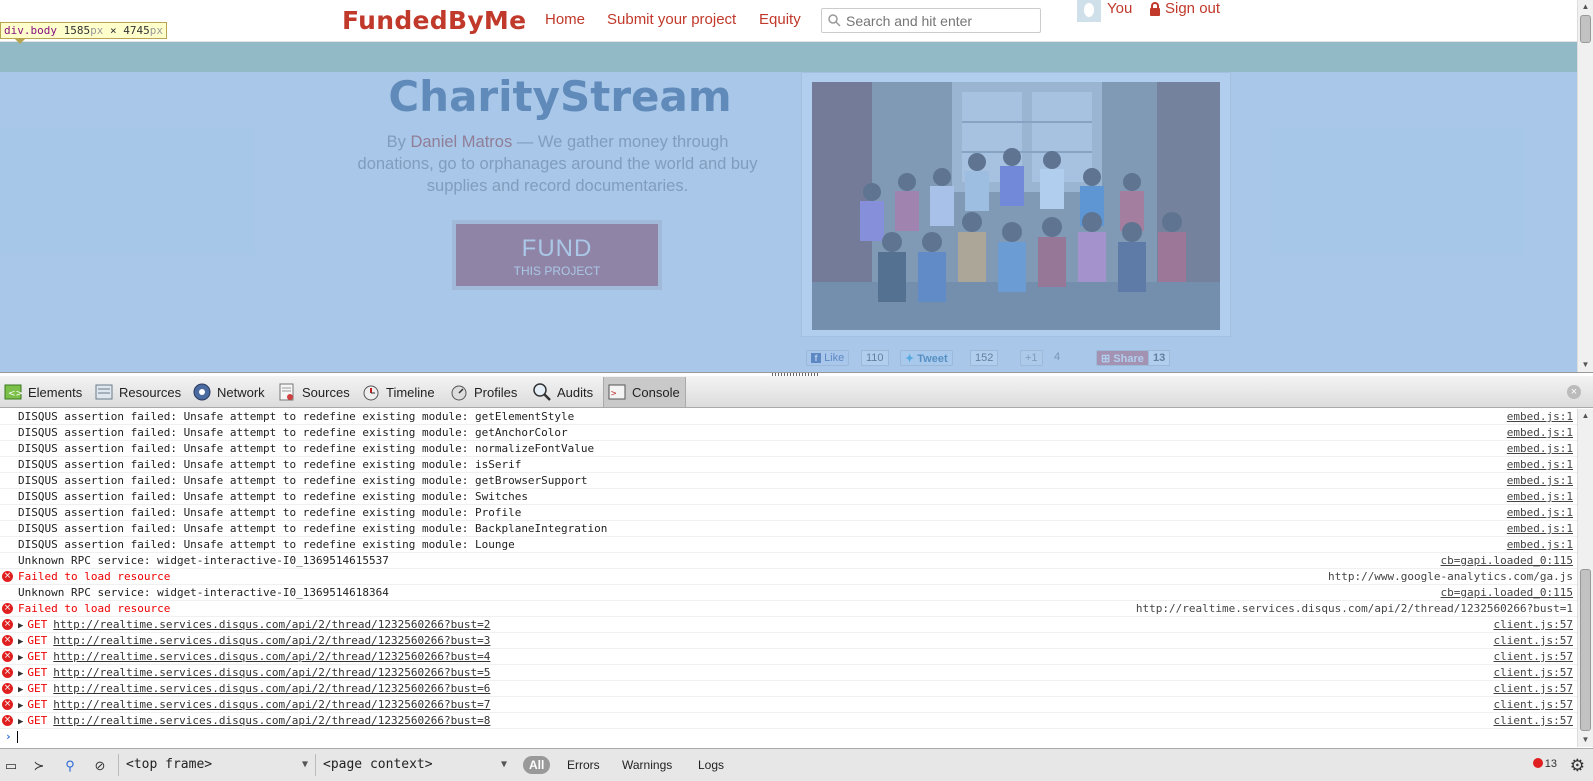  Describe the element at coordinates (1577, 766) in the screenshot. I see `gear-icon: ⚙` at that location.